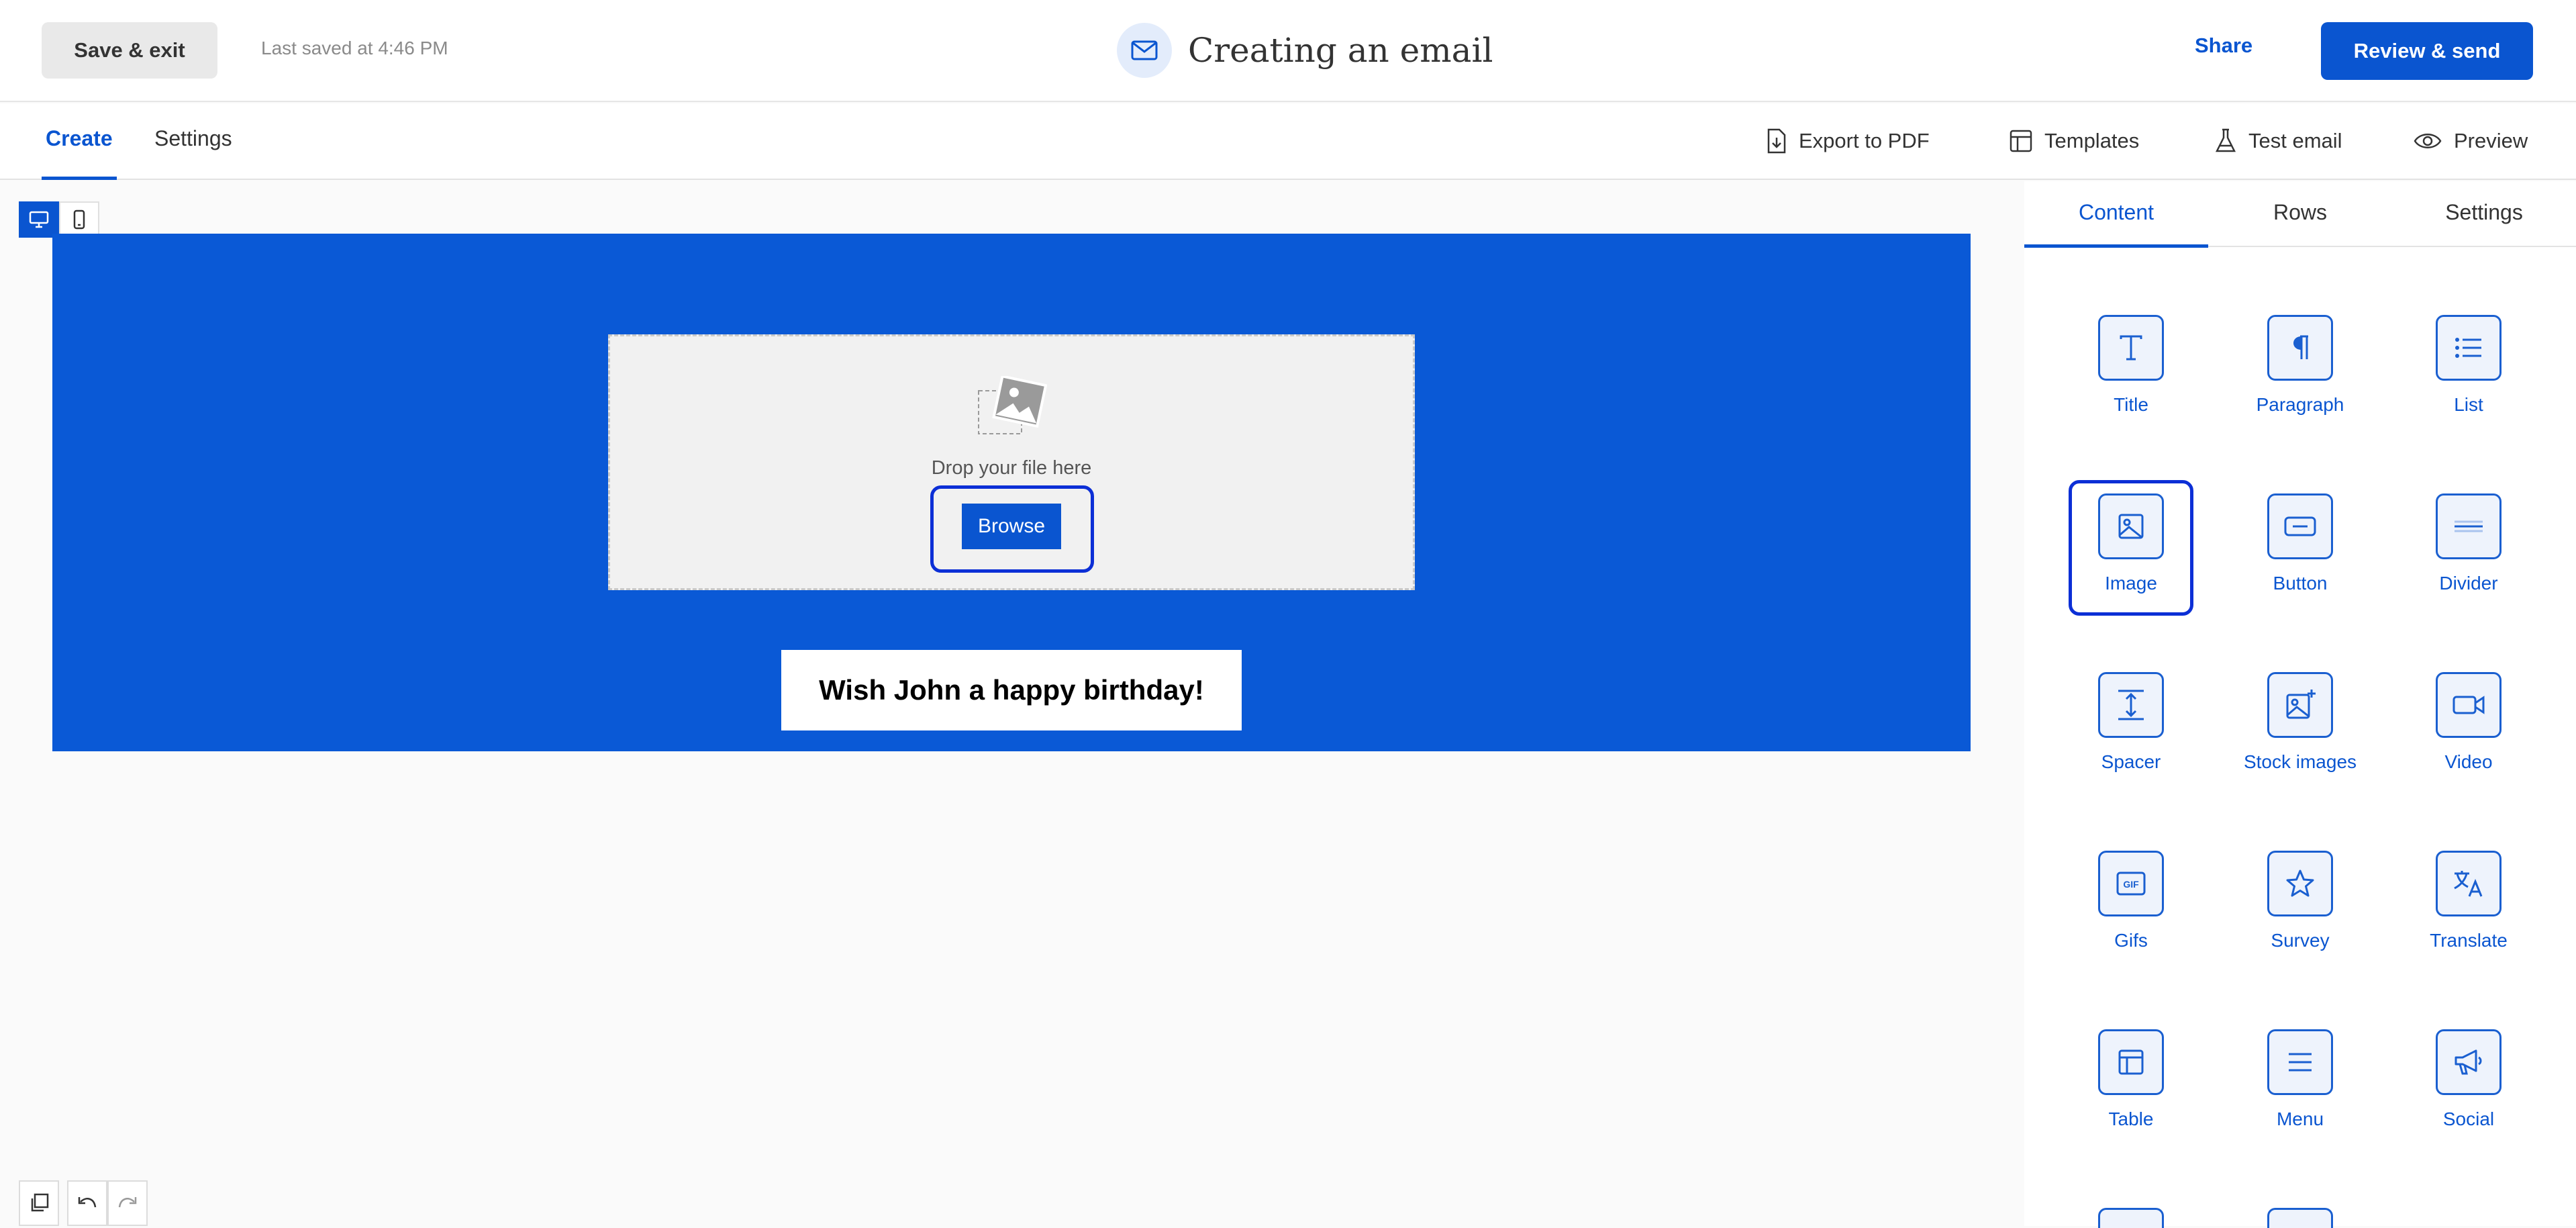 The width and height of the screenshot is (2576, 1228). Describe the element at coordinates (1776, 141) in the screenshot. I see `file-download-icon` at that location.